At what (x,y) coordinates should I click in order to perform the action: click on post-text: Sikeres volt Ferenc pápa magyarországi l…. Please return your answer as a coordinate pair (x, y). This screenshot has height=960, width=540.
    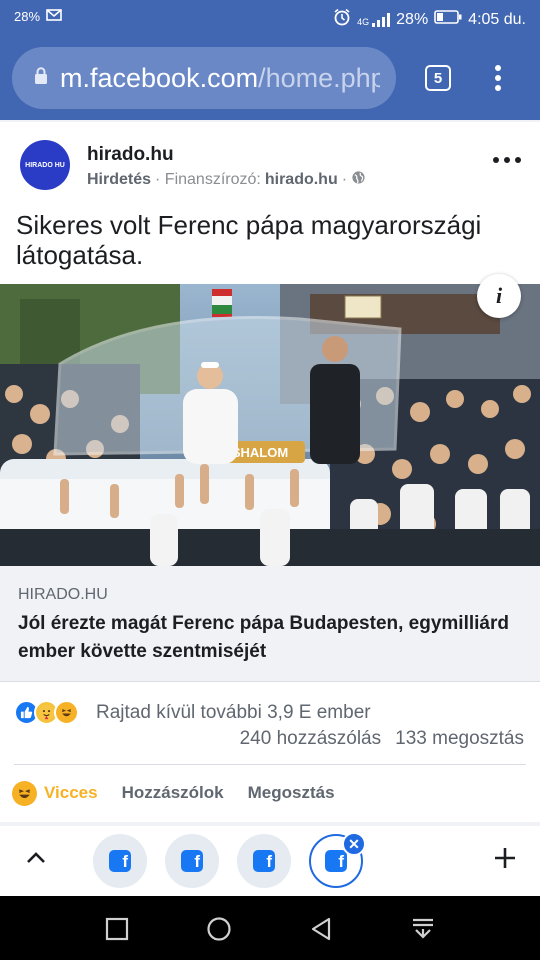
    Looking at the image, I should click on (249, 240).